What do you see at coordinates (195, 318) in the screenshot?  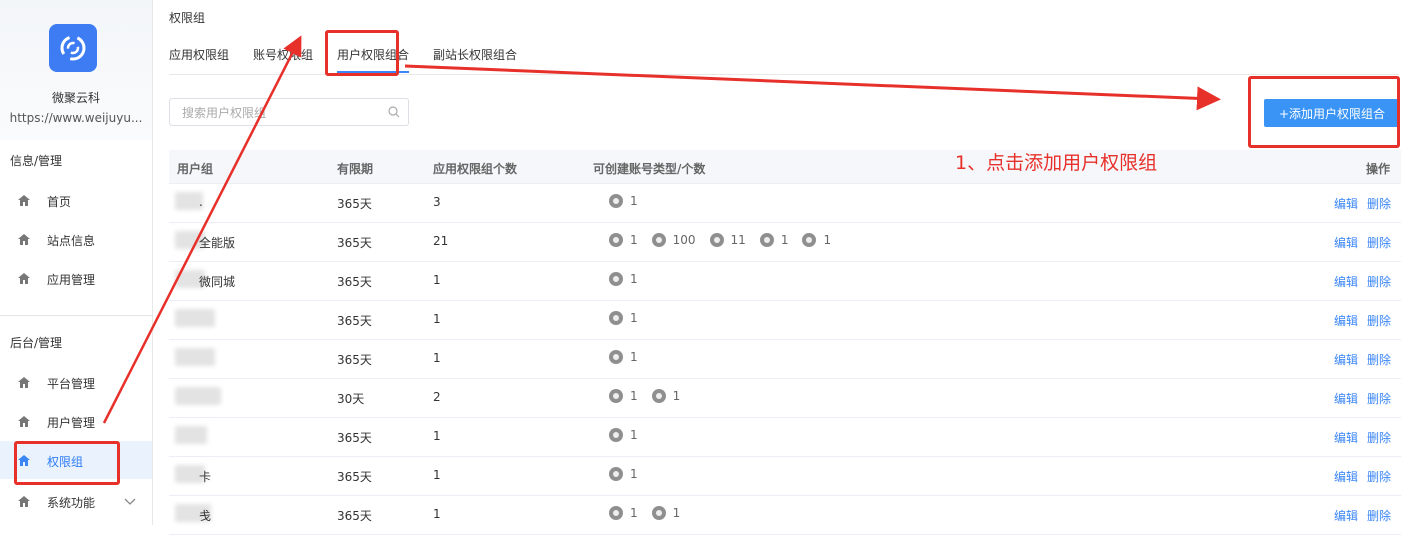 I see `redacted-name` at bounding box center [195, 318].